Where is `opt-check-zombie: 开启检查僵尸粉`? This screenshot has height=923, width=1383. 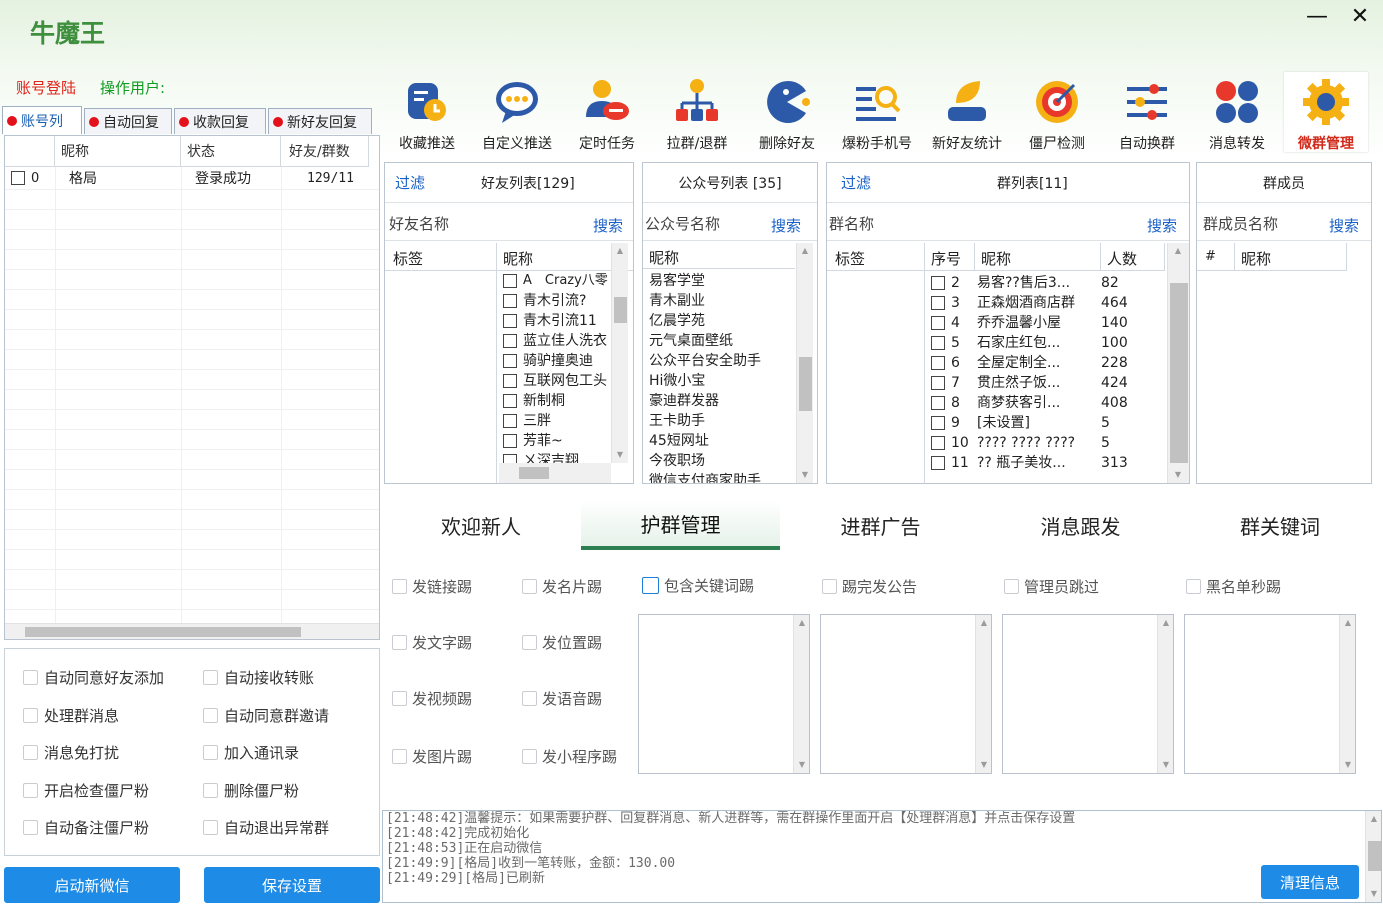 opt-check-zombie: 开启检查僵尸粉 is located at coordinates (86, 790).